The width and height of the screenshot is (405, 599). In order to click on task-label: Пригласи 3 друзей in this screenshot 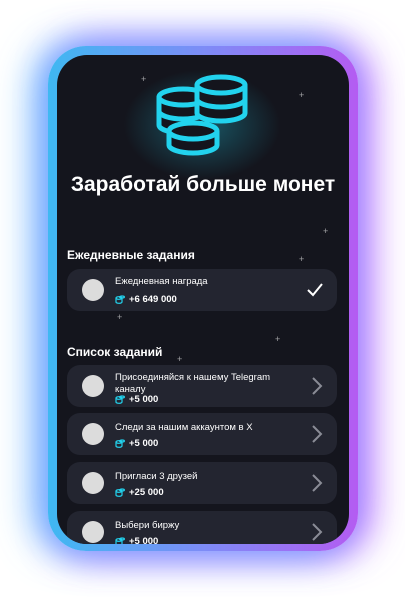, I will do `click(156, 476)`.